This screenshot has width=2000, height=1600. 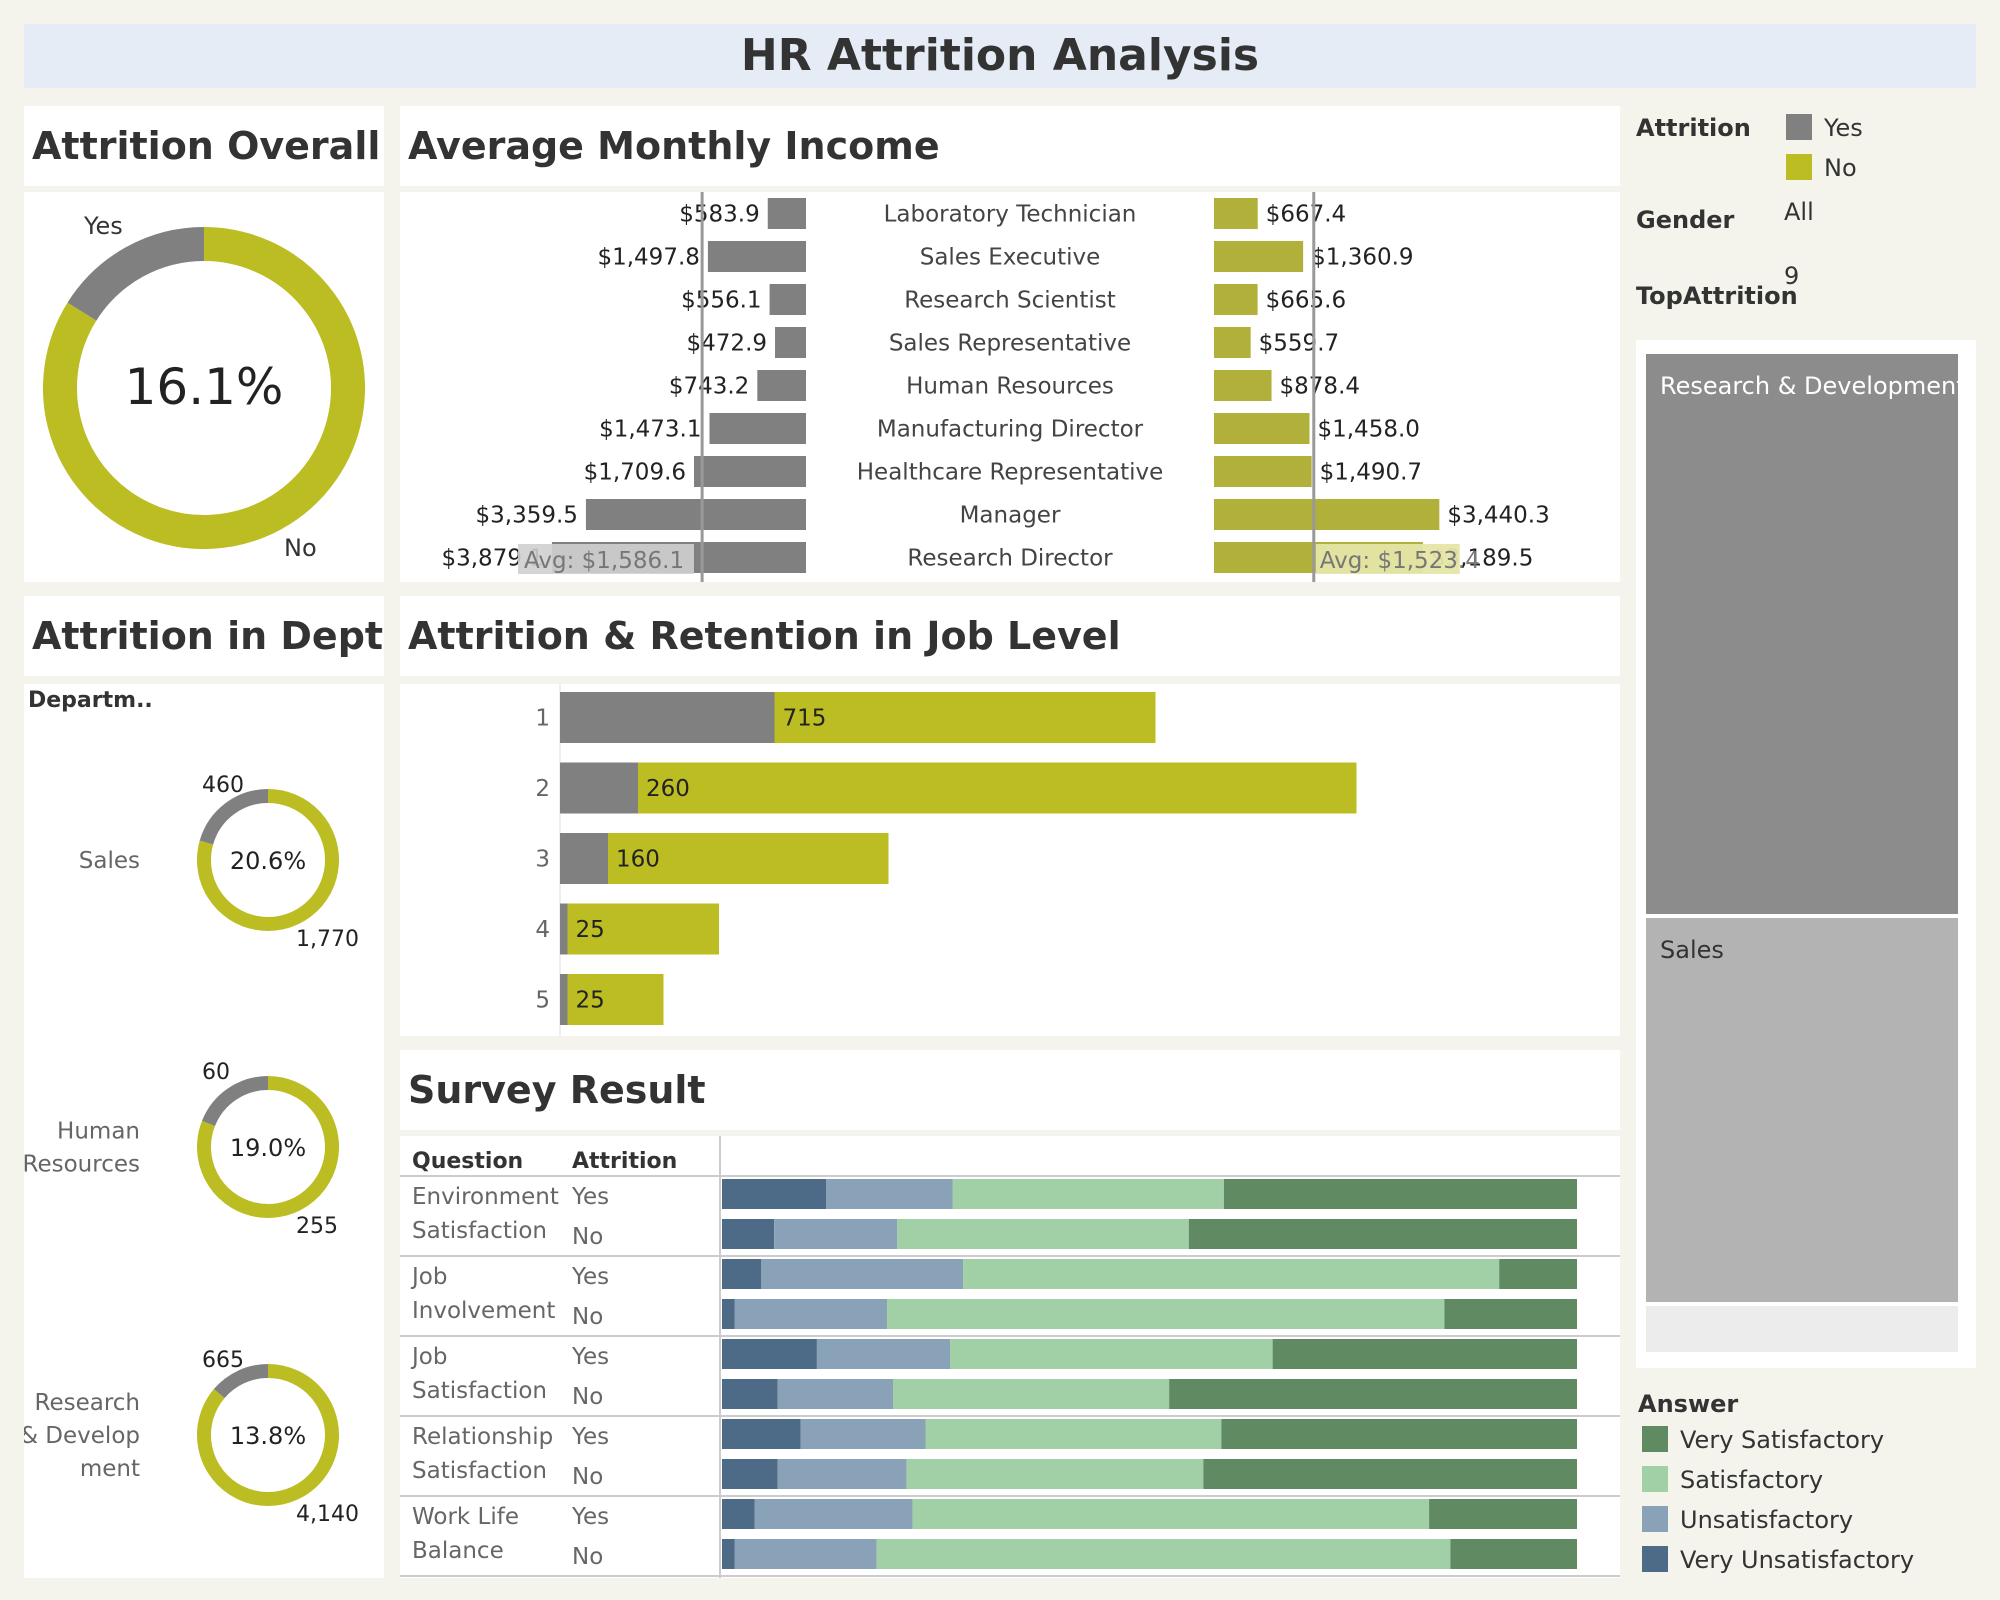 I want to click on overall-yes-arc, so click(x=136, y=274).